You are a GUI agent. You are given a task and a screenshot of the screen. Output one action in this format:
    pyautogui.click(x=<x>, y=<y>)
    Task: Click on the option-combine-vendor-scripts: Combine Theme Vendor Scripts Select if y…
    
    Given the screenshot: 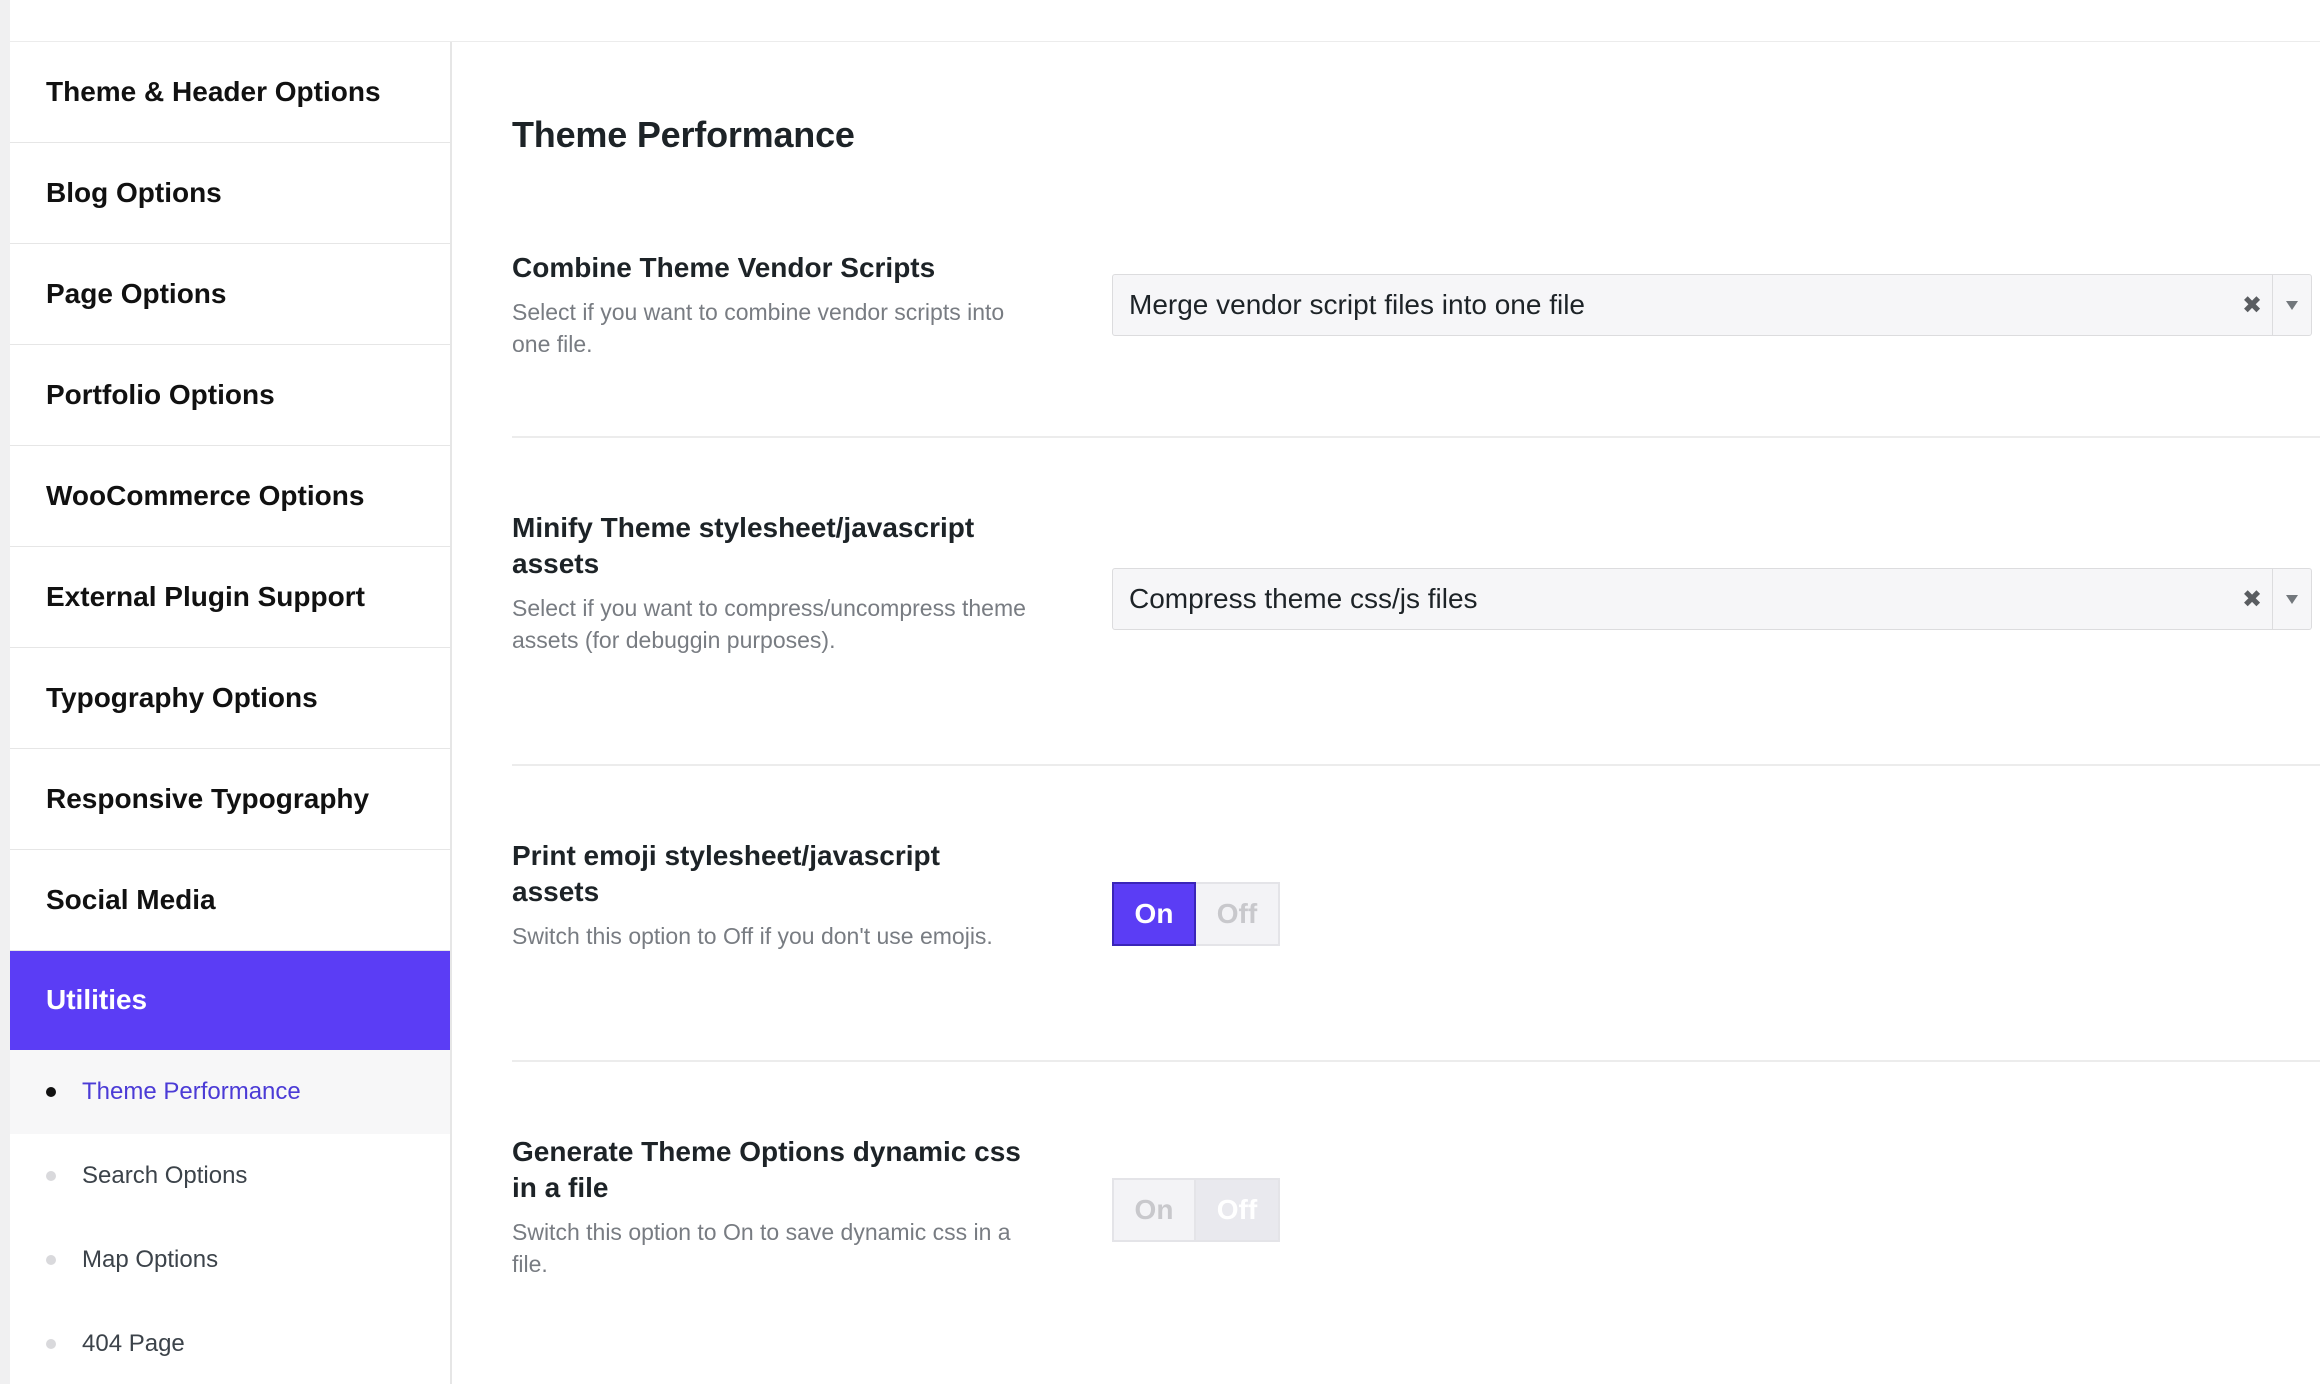 What is the action you would take?
    pyautogui.click(x=1416, y=350)
    